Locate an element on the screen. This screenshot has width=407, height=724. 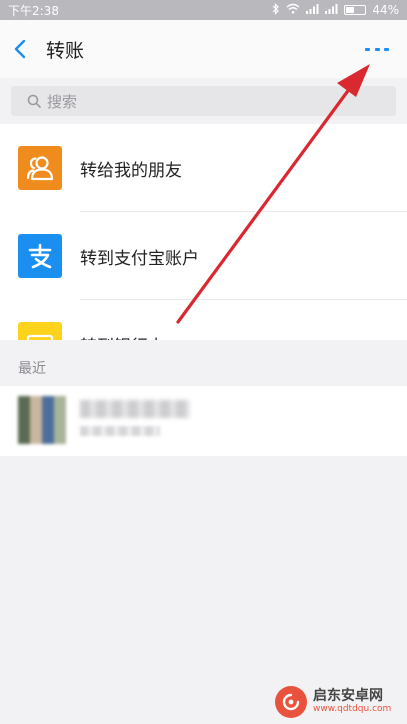
watermark: 启东安卓网 www.qdtdqu.com is located at coordinates (338, 702).